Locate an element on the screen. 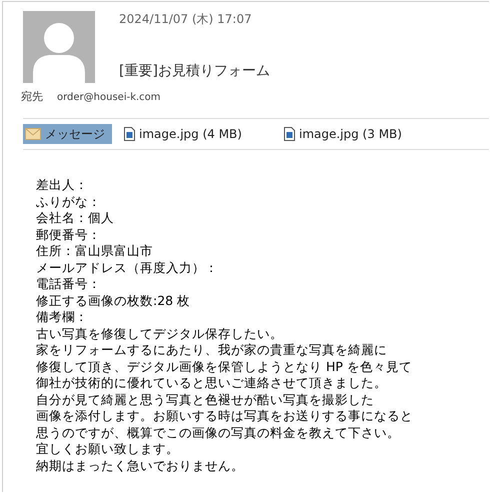 The image size is (490, 493). body-line: 古い写真を修復してデジタル保存したい。 is located at coordinates (159, 334).